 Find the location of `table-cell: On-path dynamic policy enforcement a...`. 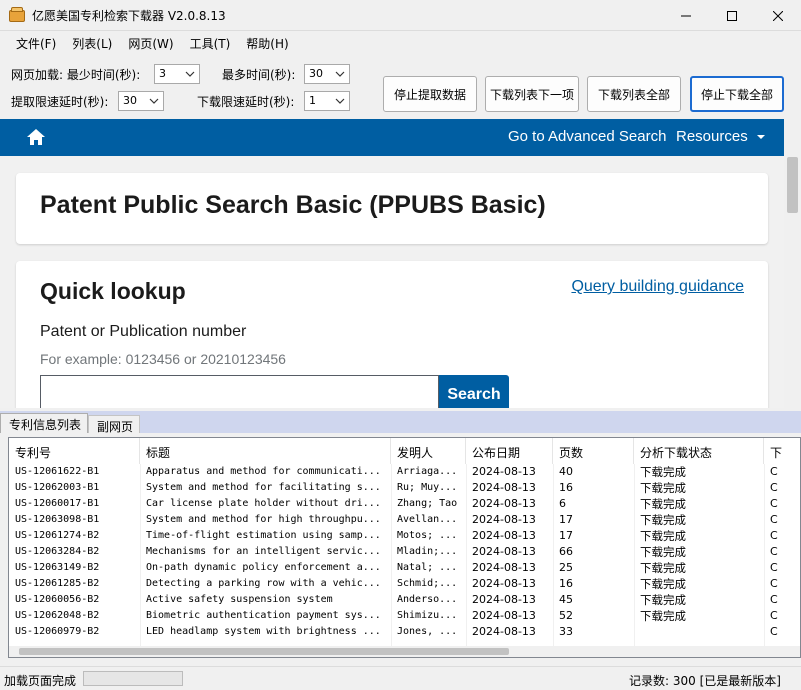

table-cell: On-path dynamic policy enforcement a... is located at coordinates (263, 567).